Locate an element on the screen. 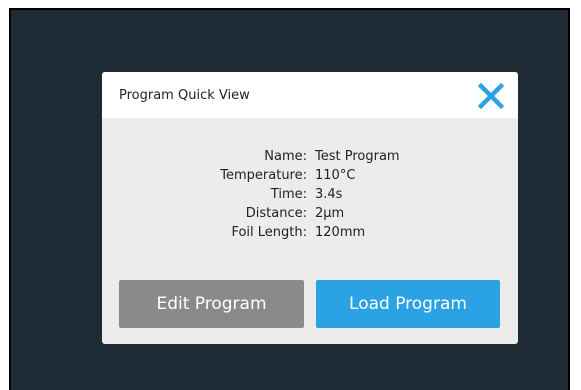 This screenshot has height=390, width=581. dialog-header: Program Quick View is located at coordinates (310, 95).